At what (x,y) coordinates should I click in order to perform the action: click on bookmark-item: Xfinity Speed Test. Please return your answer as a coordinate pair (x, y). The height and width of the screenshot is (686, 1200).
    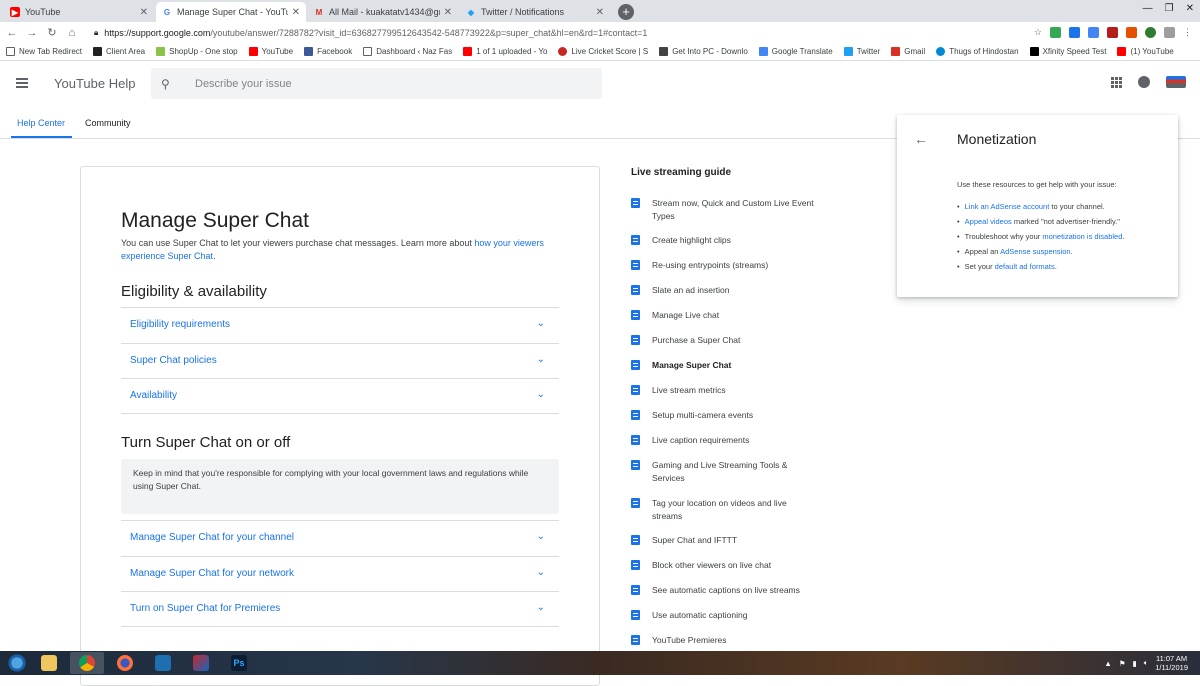
    Looking at the image, I should click on (1067, 51).